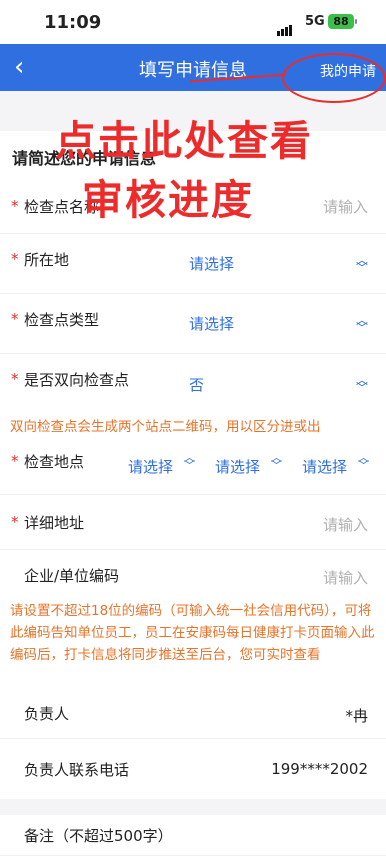  I want to click on battery-icon: 88, so click(342, 21).